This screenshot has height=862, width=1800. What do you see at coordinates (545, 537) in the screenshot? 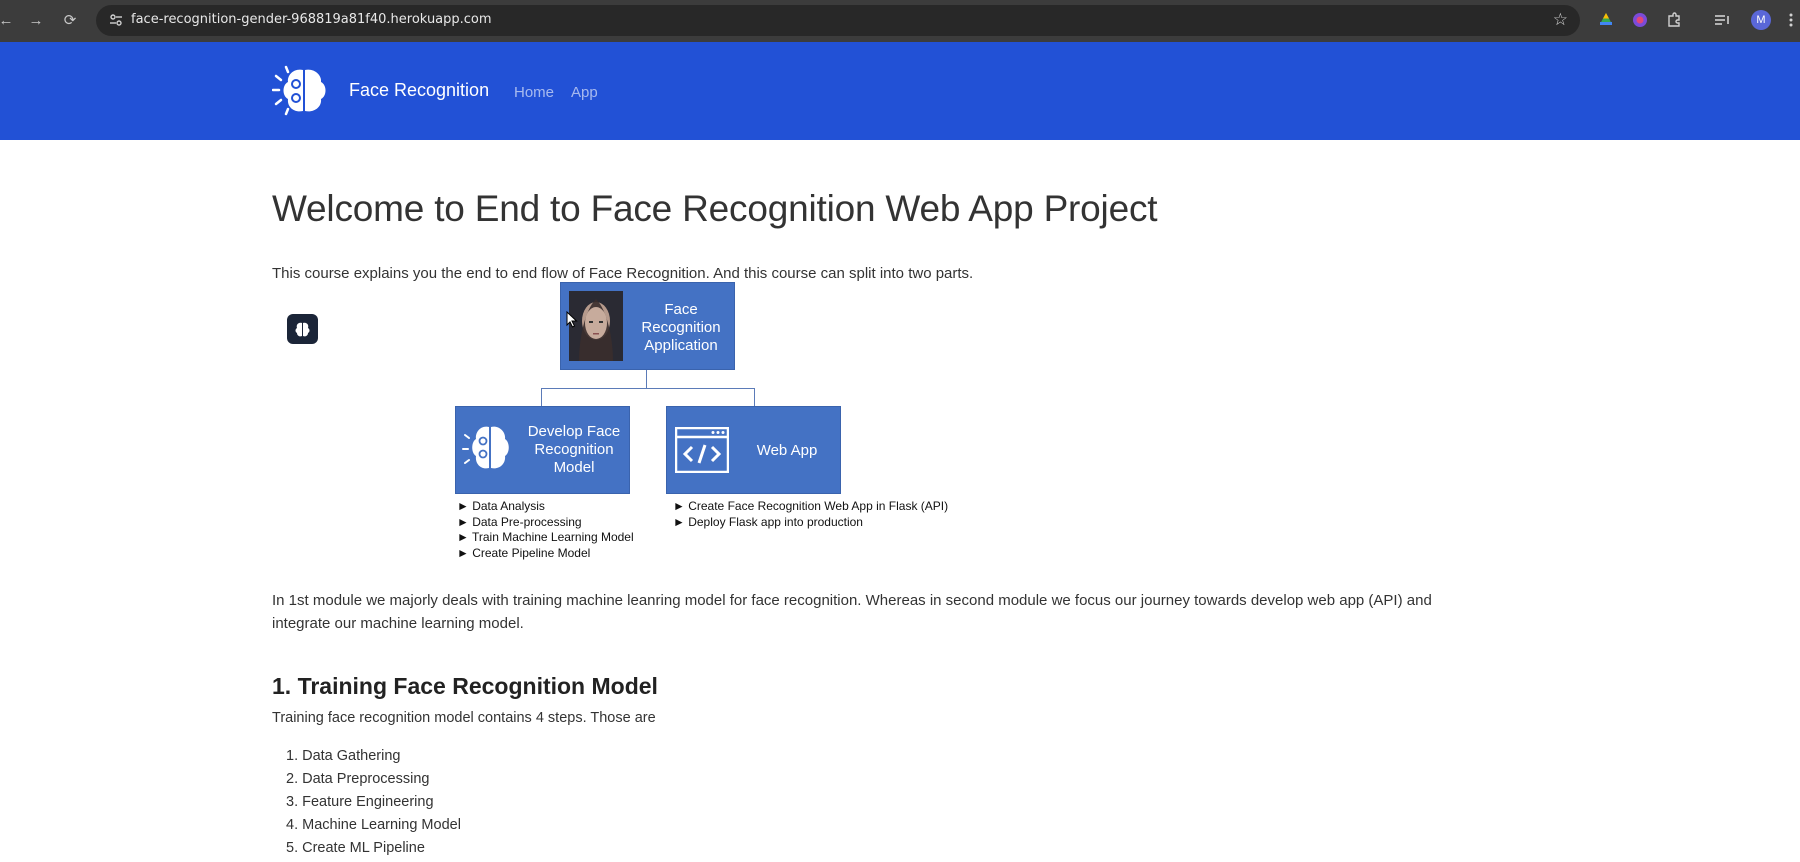
I see `list-item: ► Train Machine Learning Model` at bounding box center [545, 537].